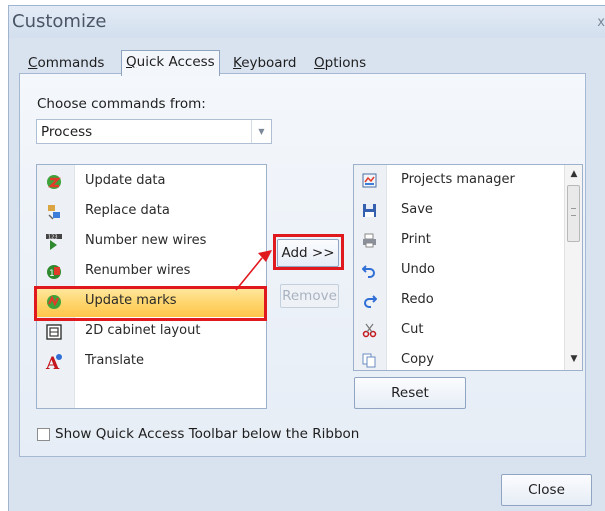 This screenshot has width=605, height=511. Describe the element at coordinates (468, 301) in the screenshot. I see `list-item: Redo` at that location.